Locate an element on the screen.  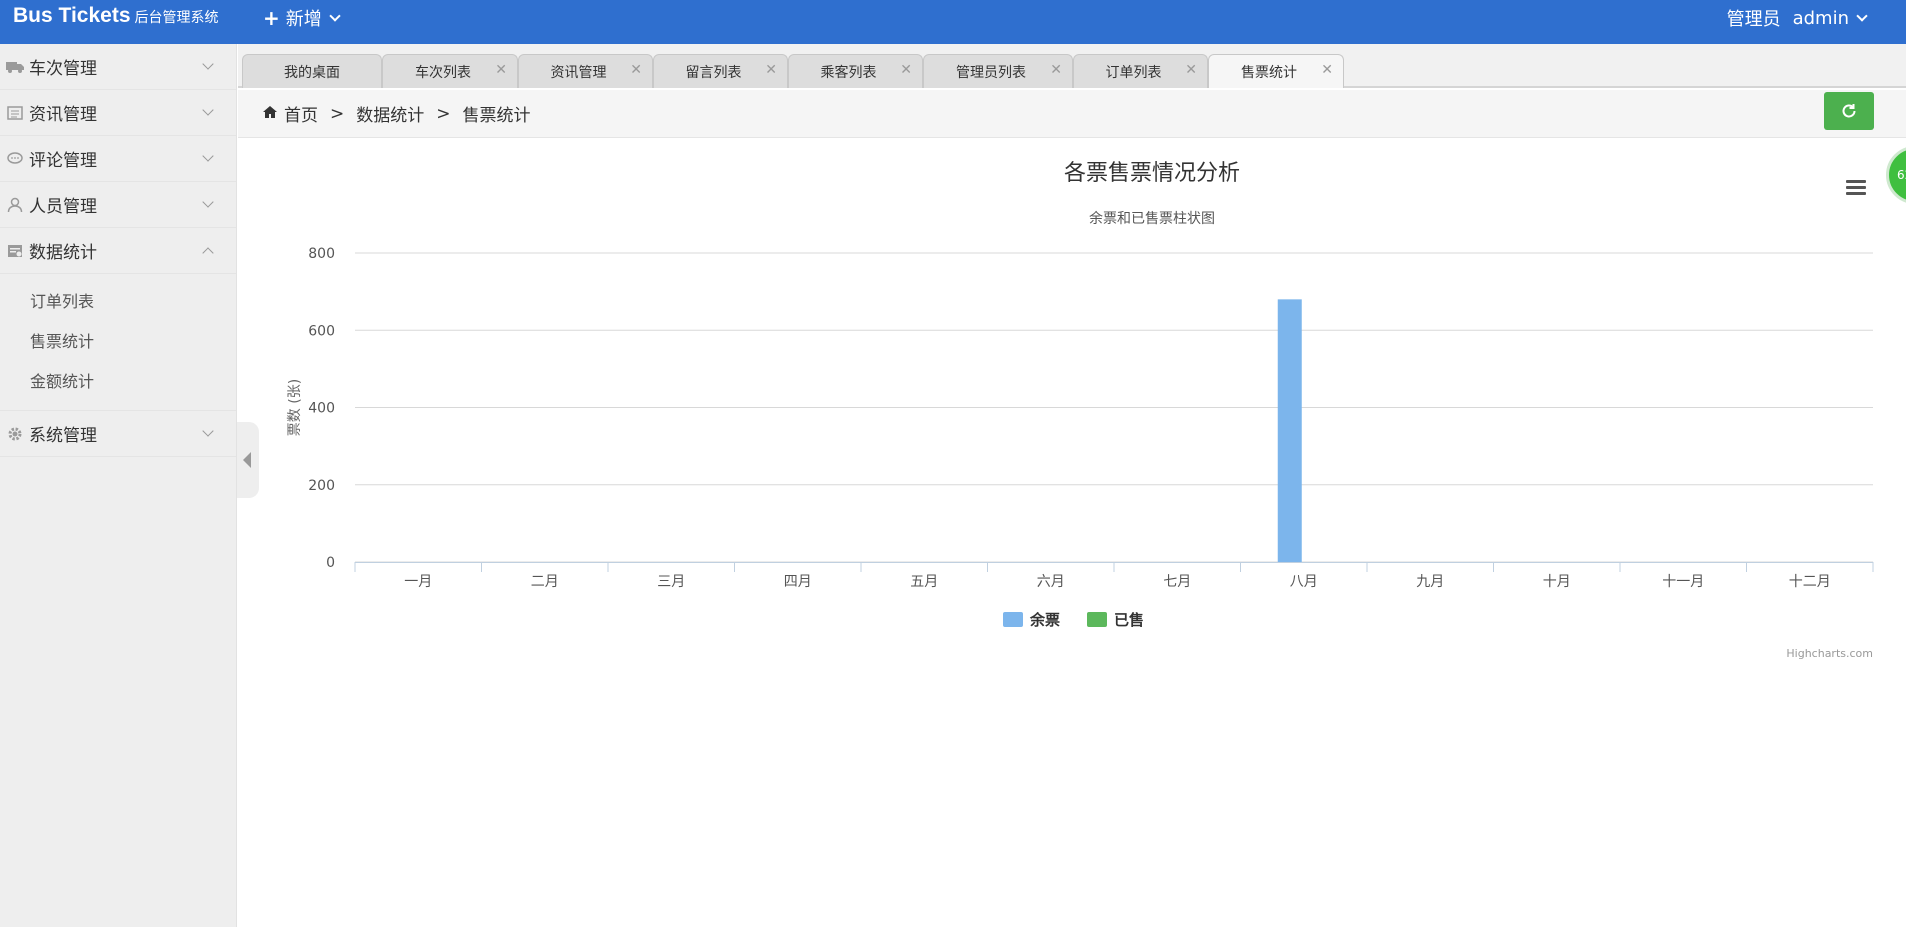
tab-desktop: 我的桌面 is located at coordinates (312, 71).